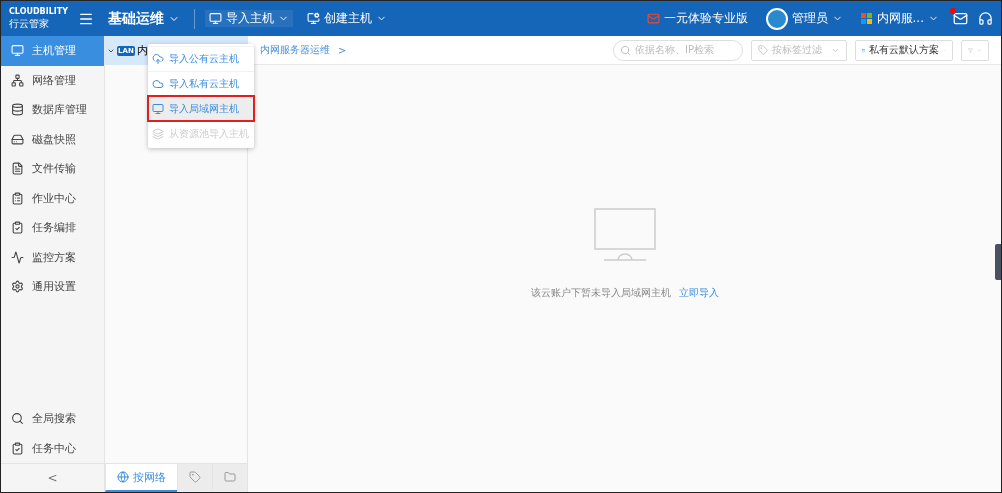 This screenshot has height=493, width=1002. What do you see at coordinates (39, 12) in the screenshot?
I see `logo-text: CLOUDBILITY` at bounding box center [39, 12].